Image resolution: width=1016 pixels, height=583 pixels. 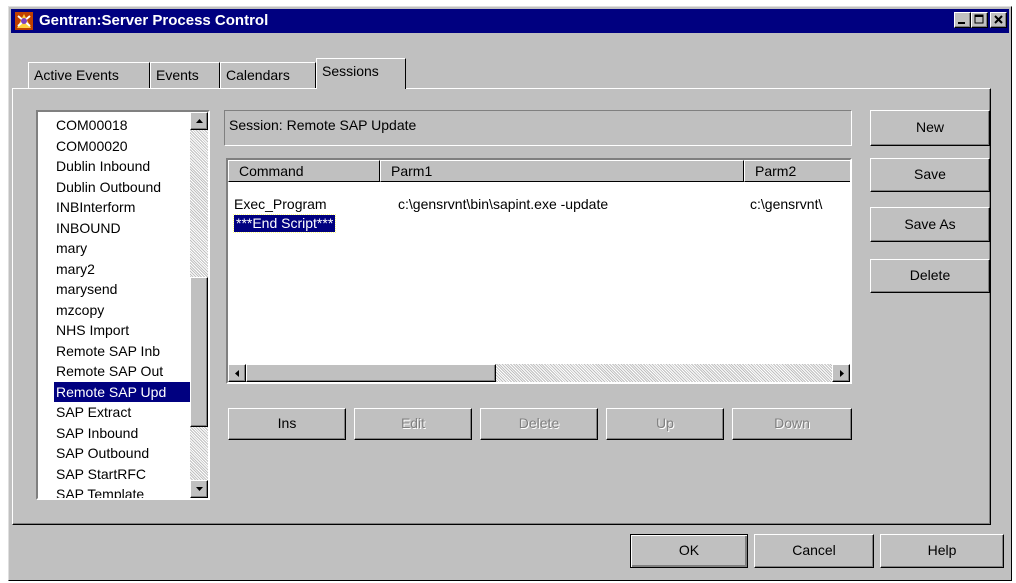 What do you see at coordinates (122, 125) in the screenshot?
I see `session-list-item: COM00018` at bounding box center [122, 125].